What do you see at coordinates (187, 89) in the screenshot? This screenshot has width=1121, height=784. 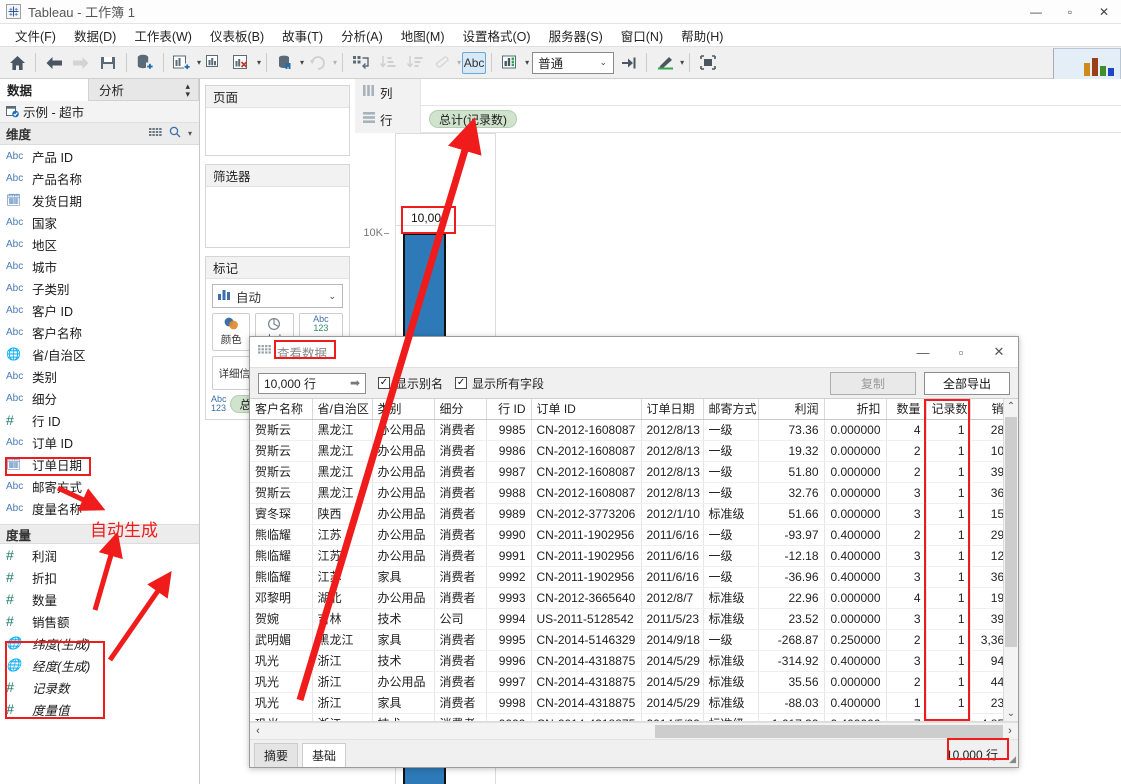 I see `updown-icon: ▴ ▾` at bounding box center [187, 89].